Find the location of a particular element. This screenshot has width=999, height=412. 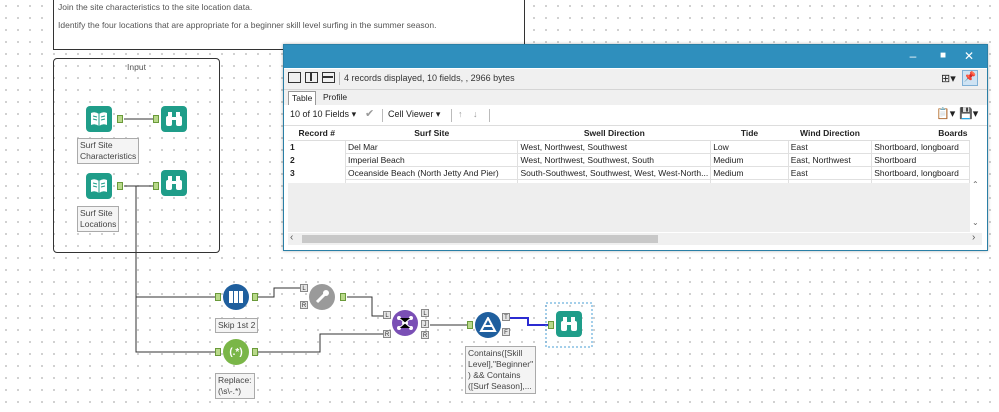

columns-icon is located at coordinates (236, 297).